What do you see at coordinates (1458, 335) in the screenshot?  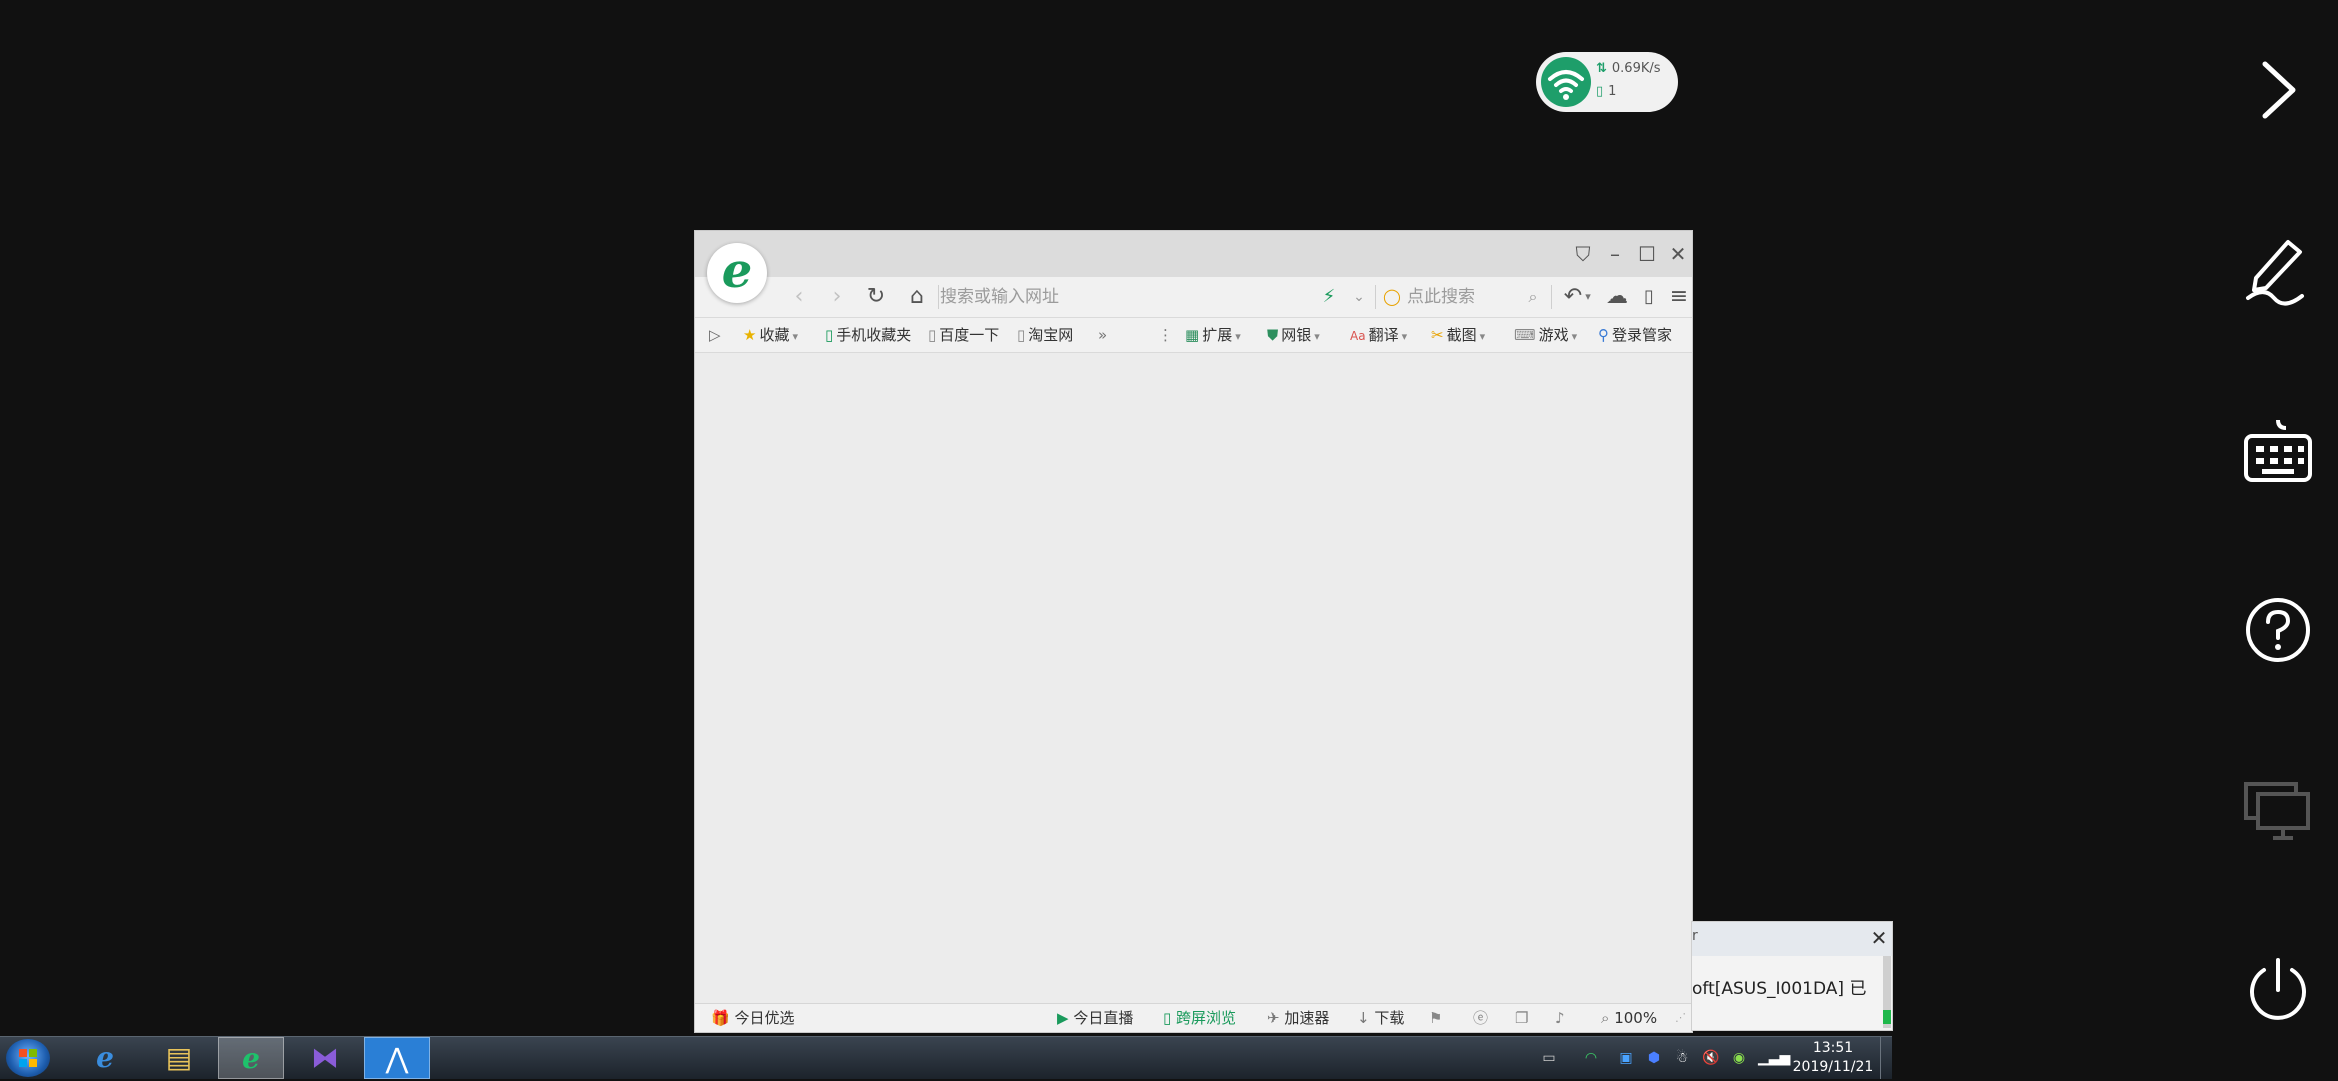 I see `screenshot-button: ✂ 截图 ▾` at bounding box center [1458, 335].